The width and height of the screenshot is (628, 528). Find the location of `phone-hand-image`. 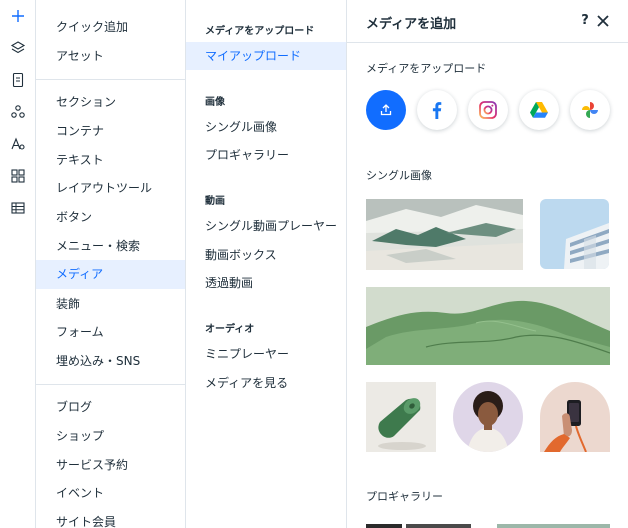

phone-hand-image is located at coordinates (575, 417).